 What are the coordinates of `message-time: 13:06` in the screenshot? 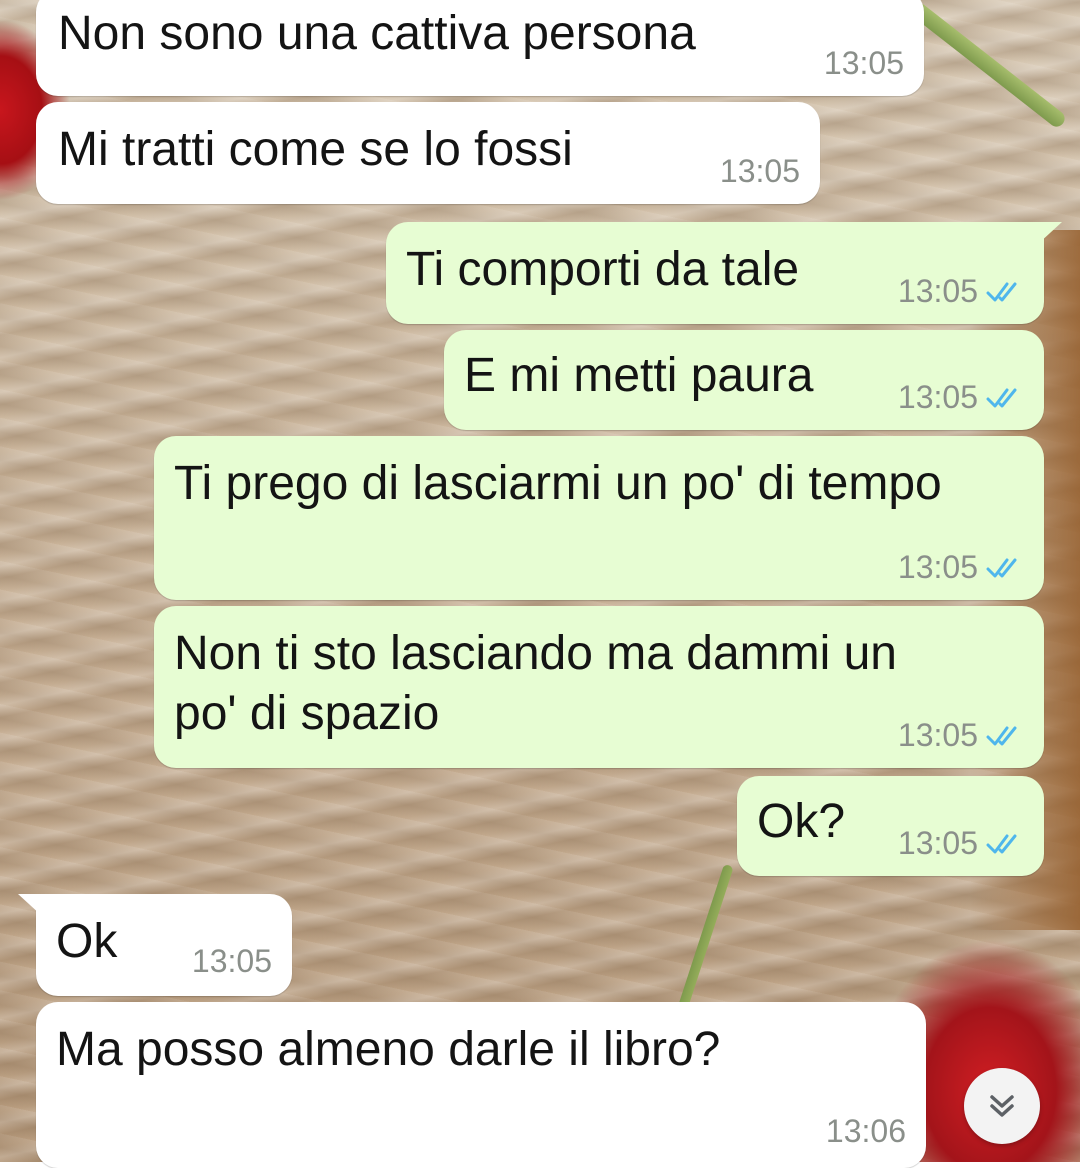 It's located at (865, 1131).